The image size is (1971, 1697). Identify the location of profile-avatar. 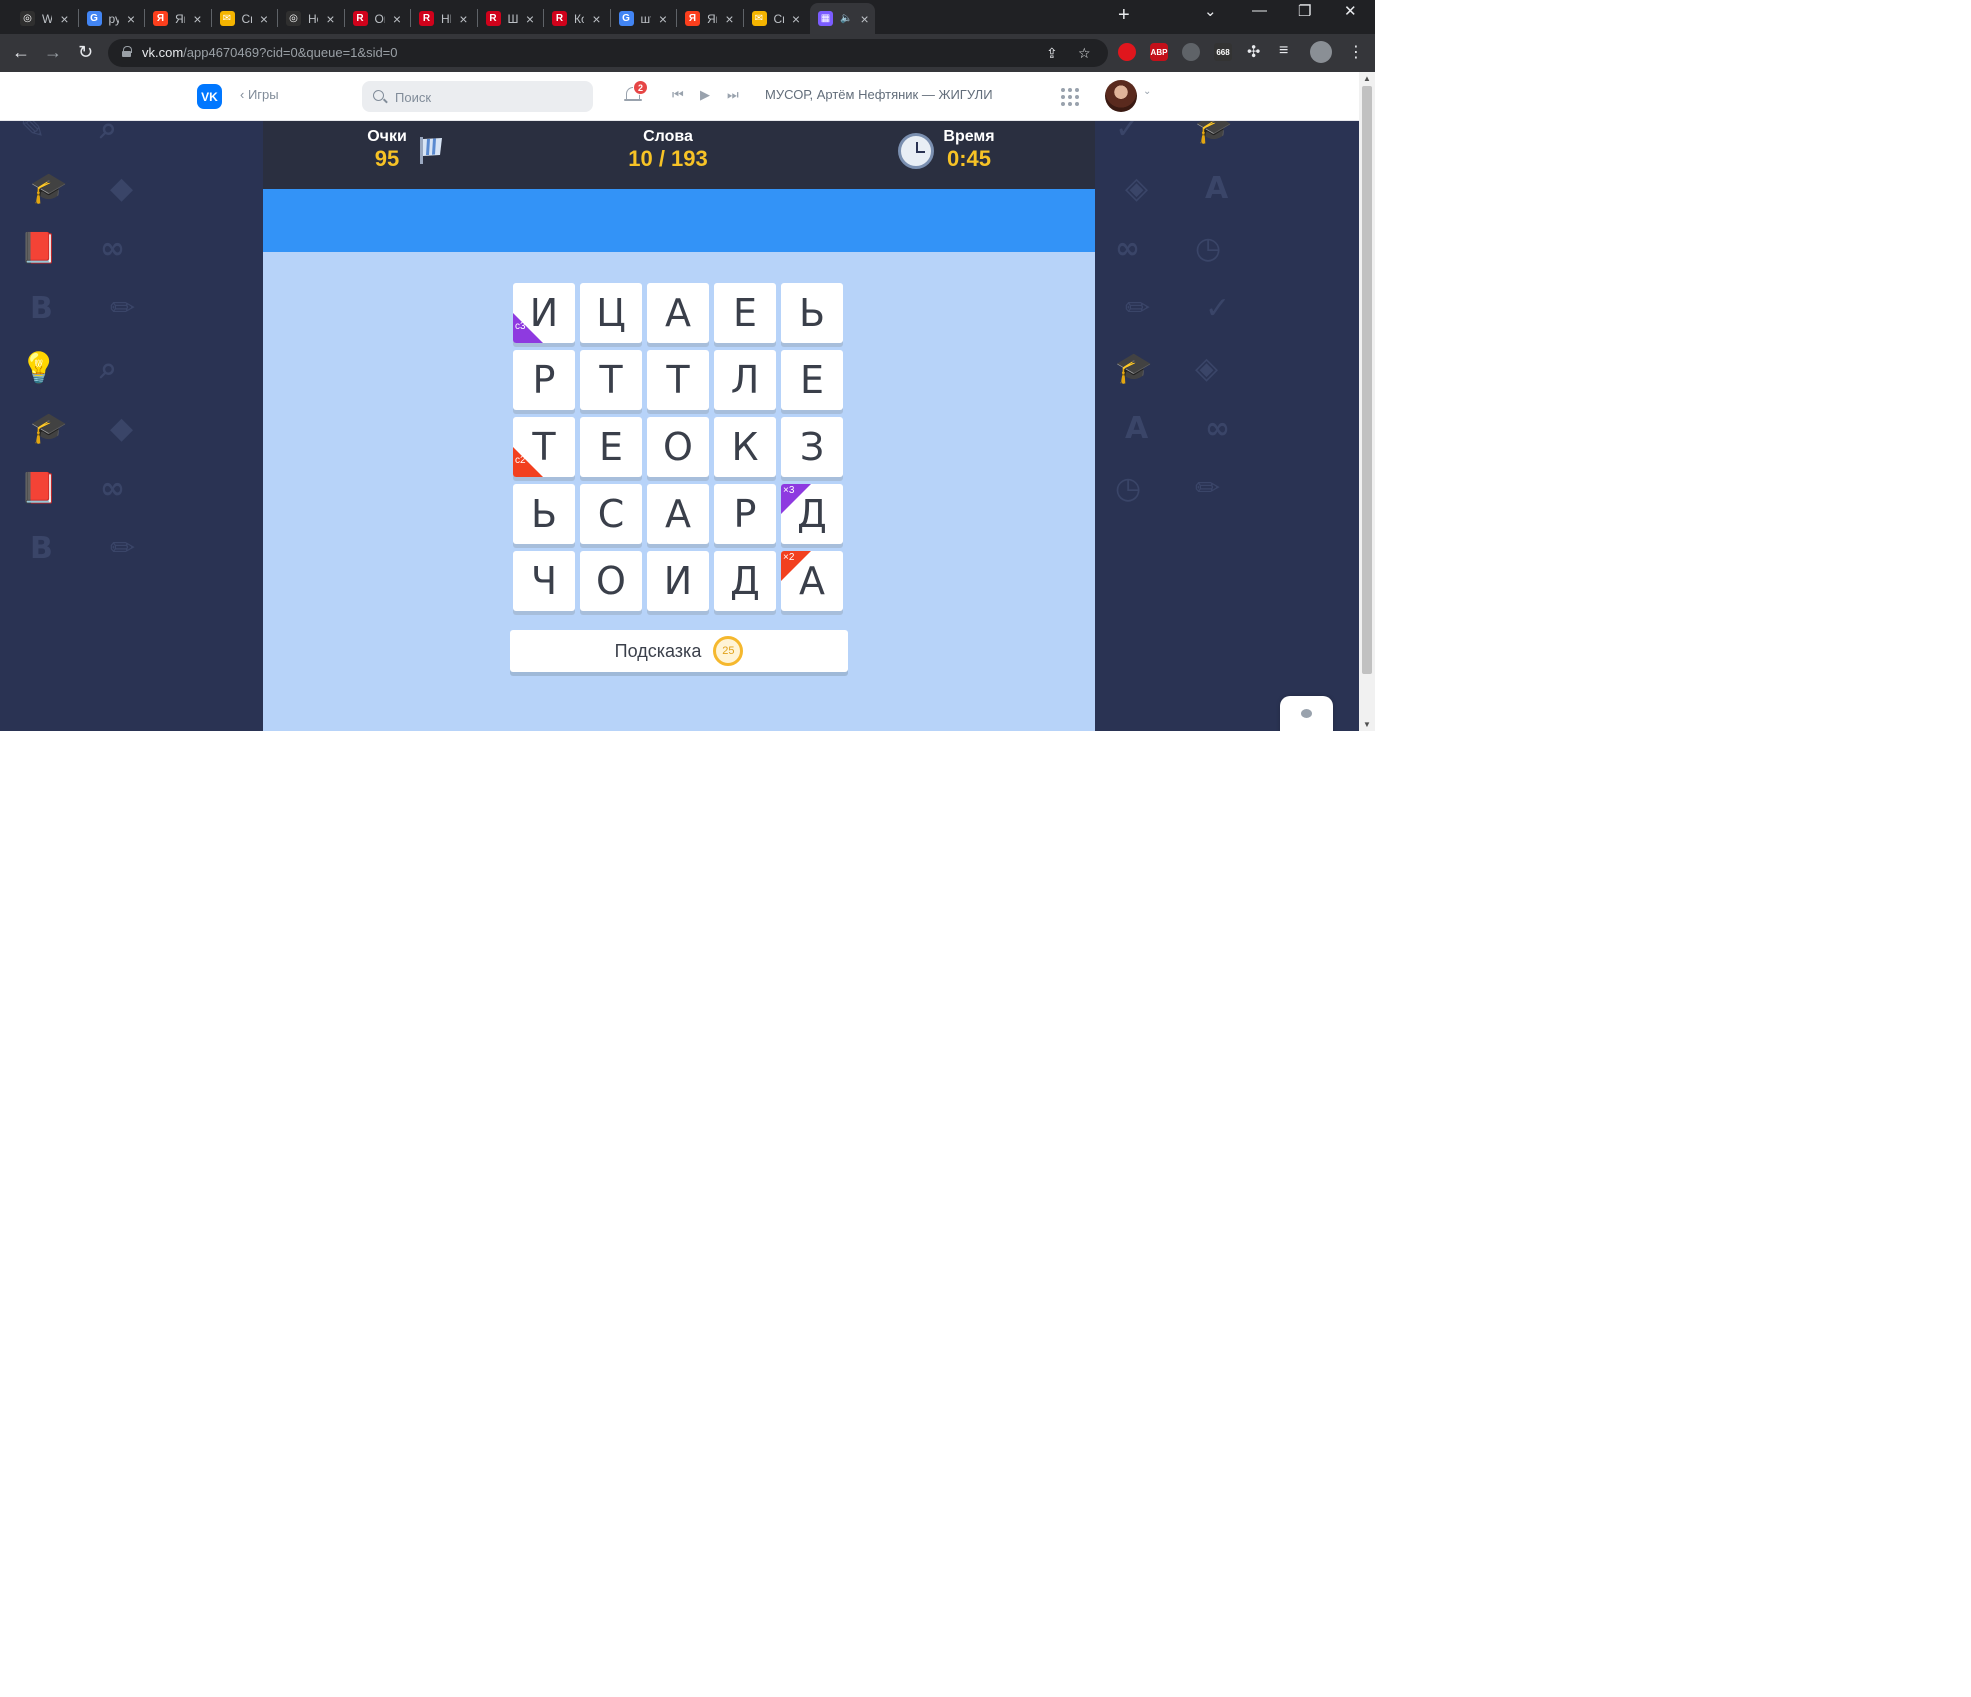
(1321, 52).